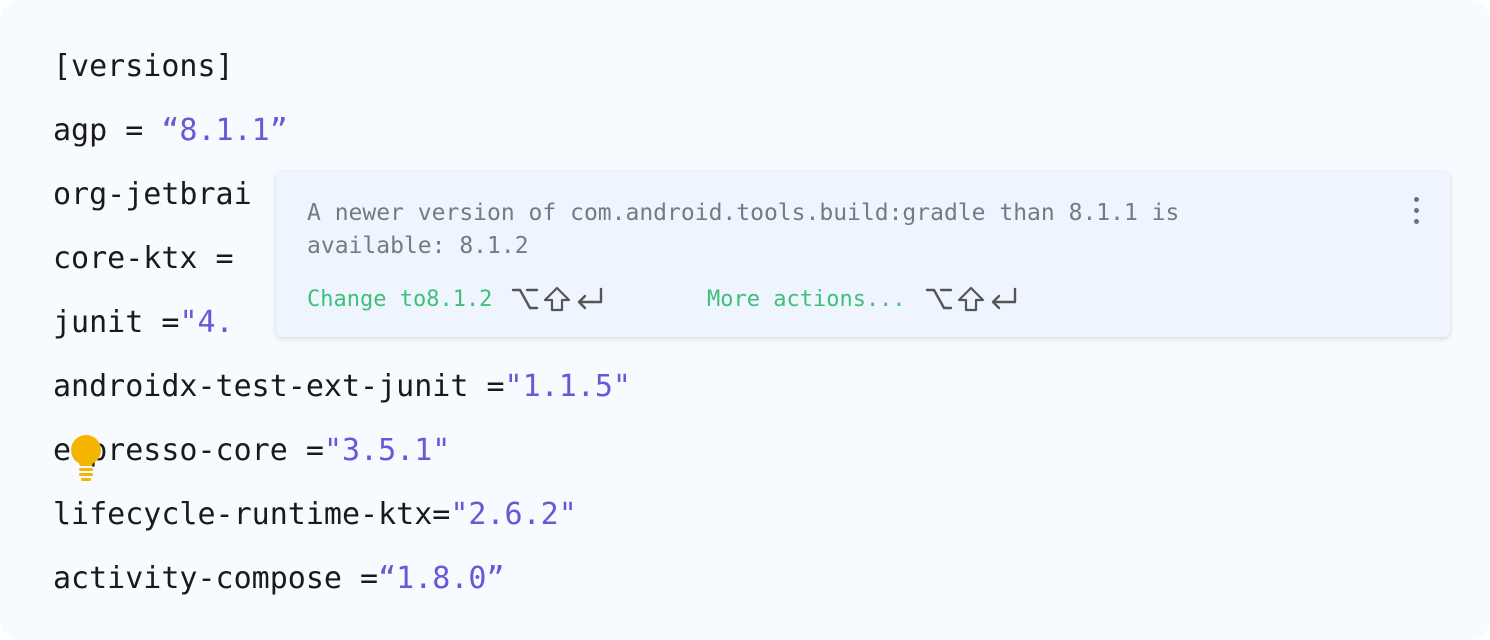  What do you see at coordinates (1416, 215) in the screenshot?
I see `more-options-icon` at bounding box center [1416, 215].